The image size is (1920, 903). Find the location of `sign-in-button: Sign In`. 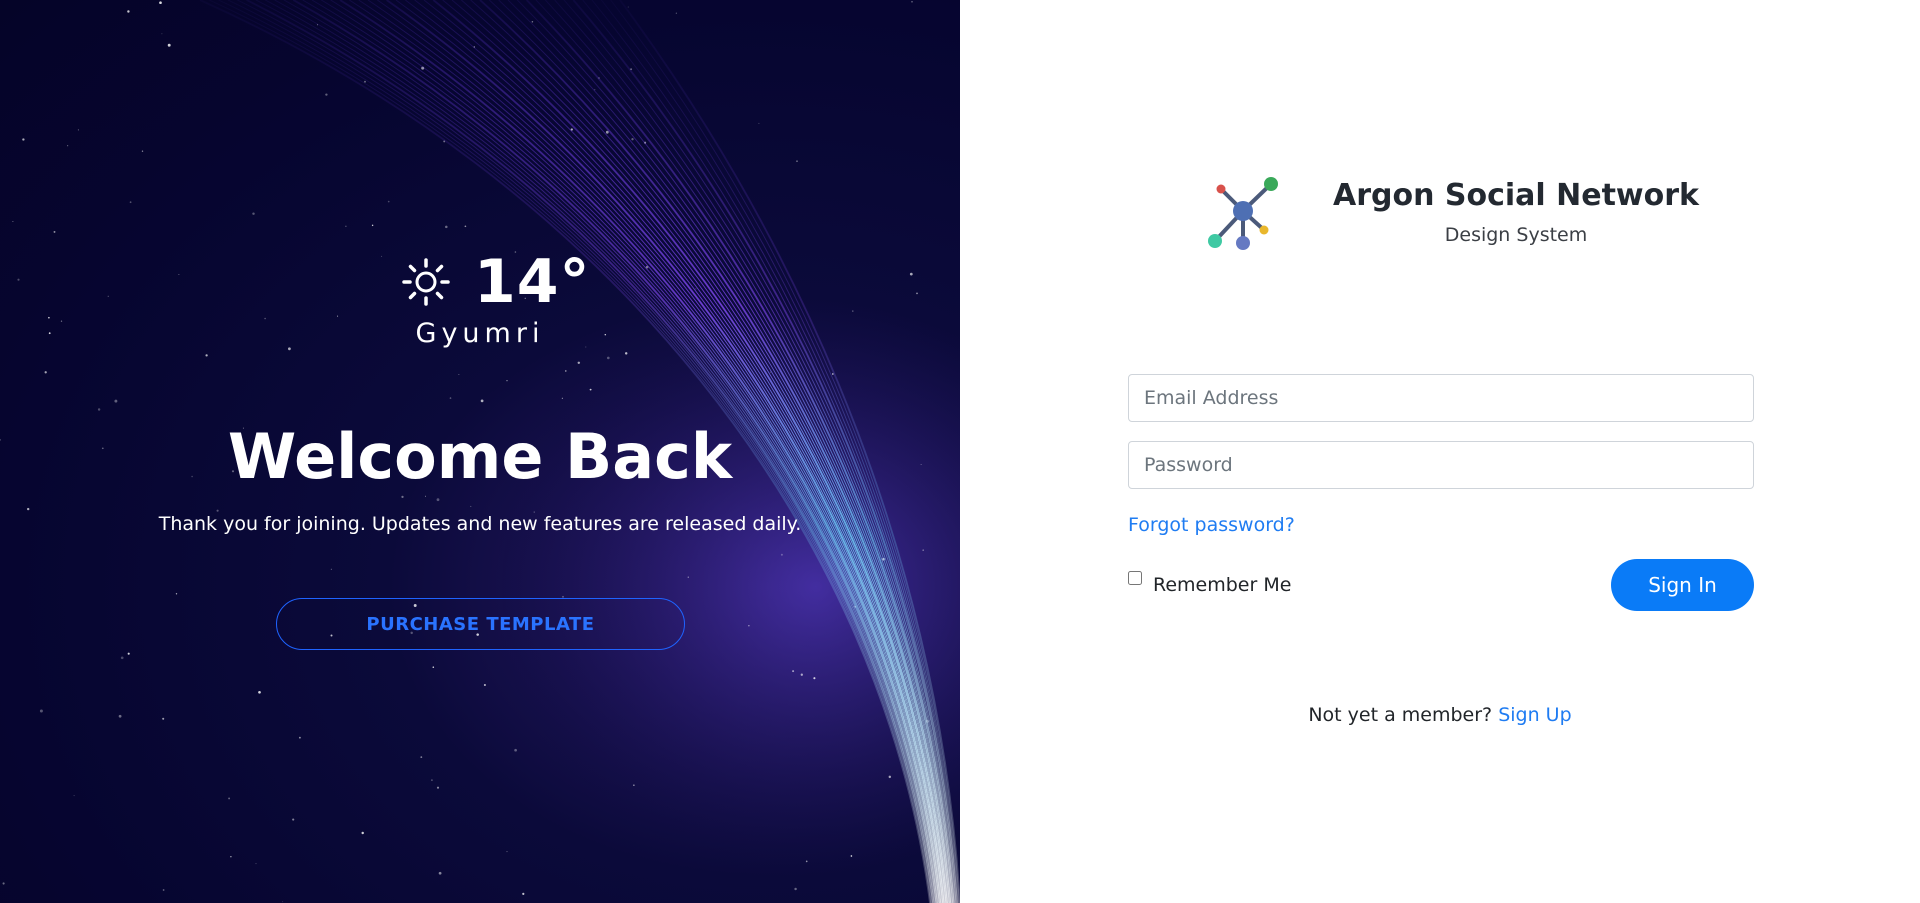

sign-in-button: Sign In is located at coordinates (1682, 585).